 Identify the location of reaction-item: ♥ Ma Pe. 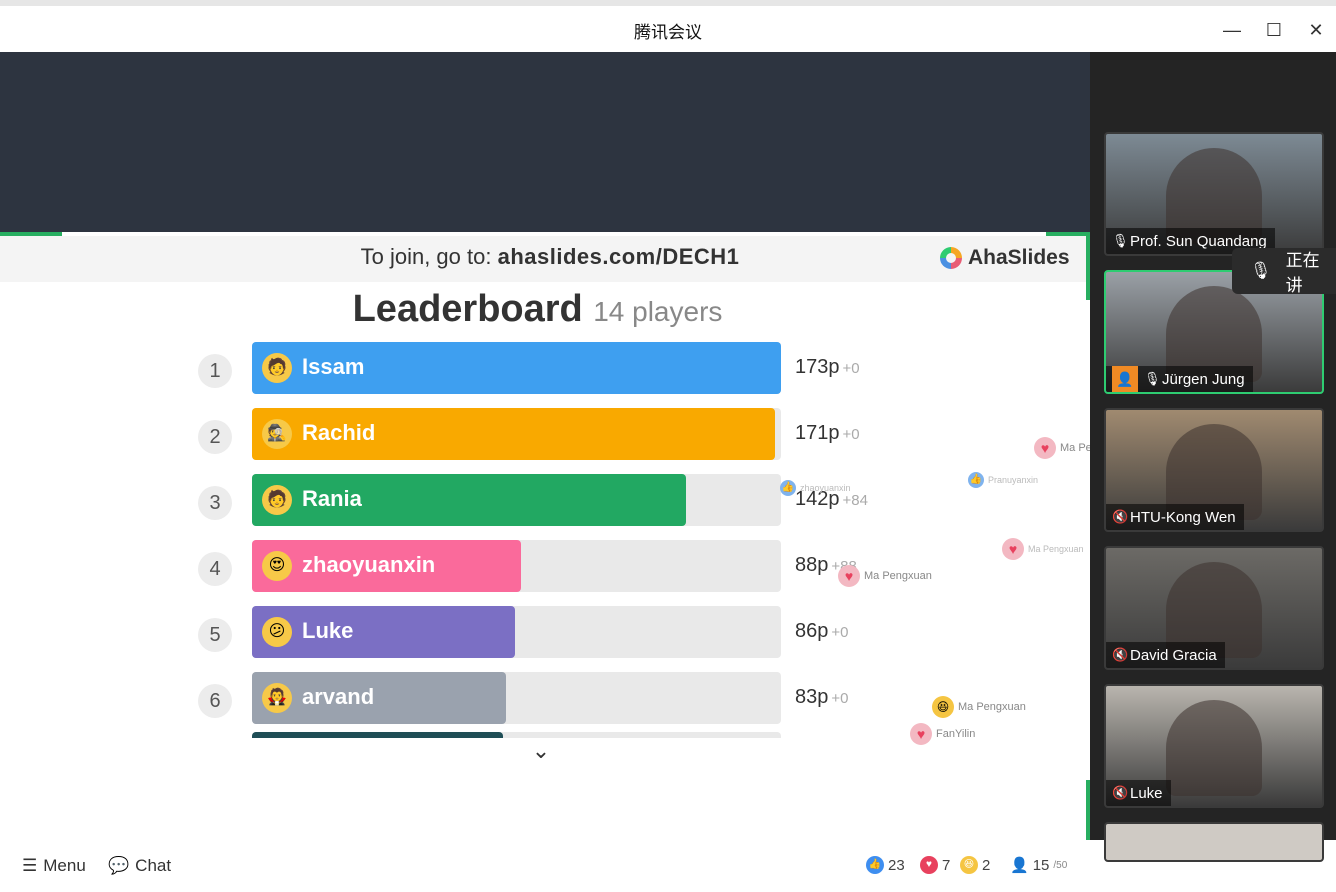
(1063, 448).